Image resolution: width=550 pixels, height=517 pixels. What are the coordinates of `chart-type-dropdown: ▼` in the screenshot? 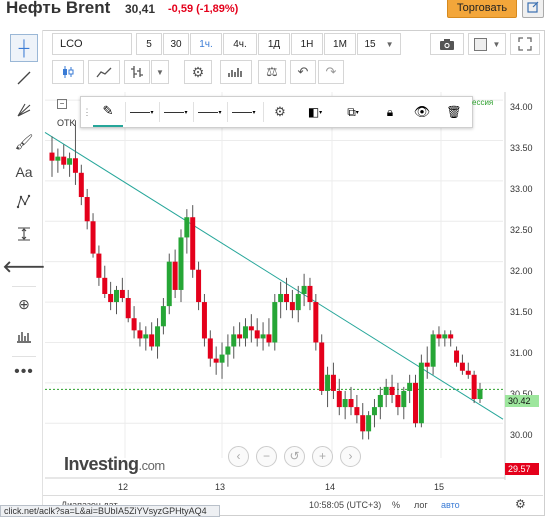 It's located at (160, 72).